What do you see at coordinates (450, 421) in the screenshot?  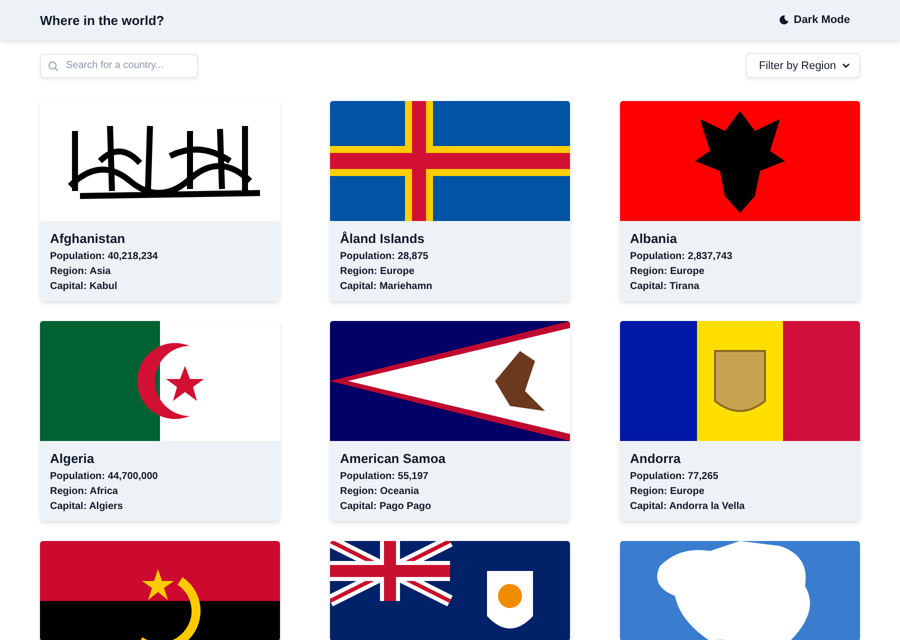 I see `country-card: American Samoa Population: 55,197 Region: Oceania Capital: Pago Pago` at bounding box center [450, 421].